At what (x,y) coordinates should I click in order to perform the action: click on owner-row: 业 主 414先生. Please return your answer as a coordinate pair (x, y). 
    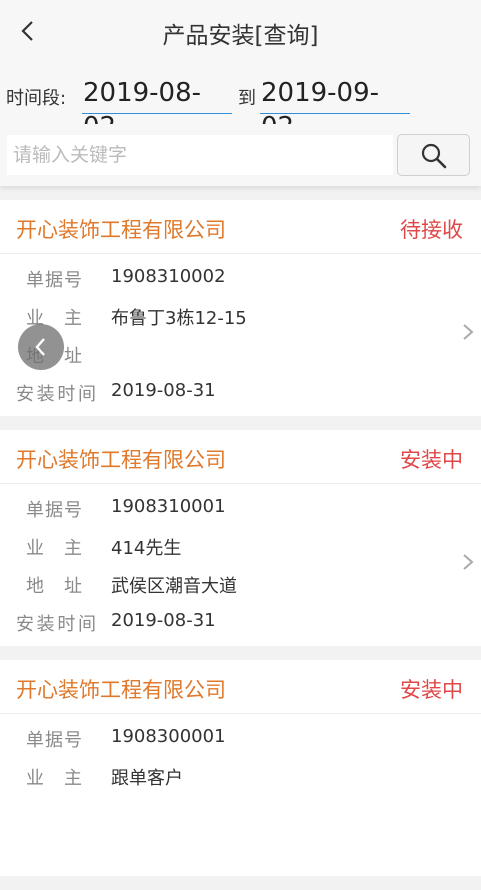
    Looking at the image, I should click on (230, 552).